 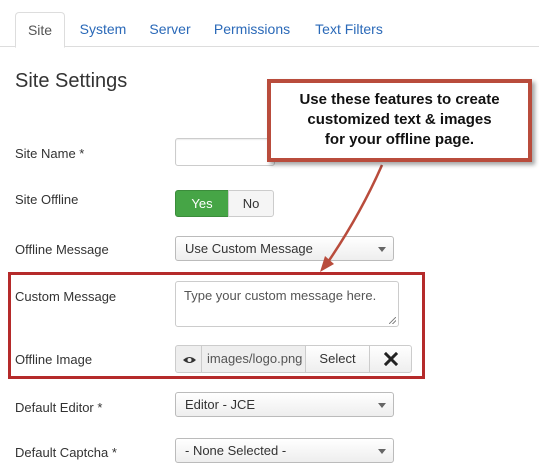 What do you see at coordinates (251, 203) in the screenshot?
I see `site-offline-no-button: No` at bounding box center [251, 203].